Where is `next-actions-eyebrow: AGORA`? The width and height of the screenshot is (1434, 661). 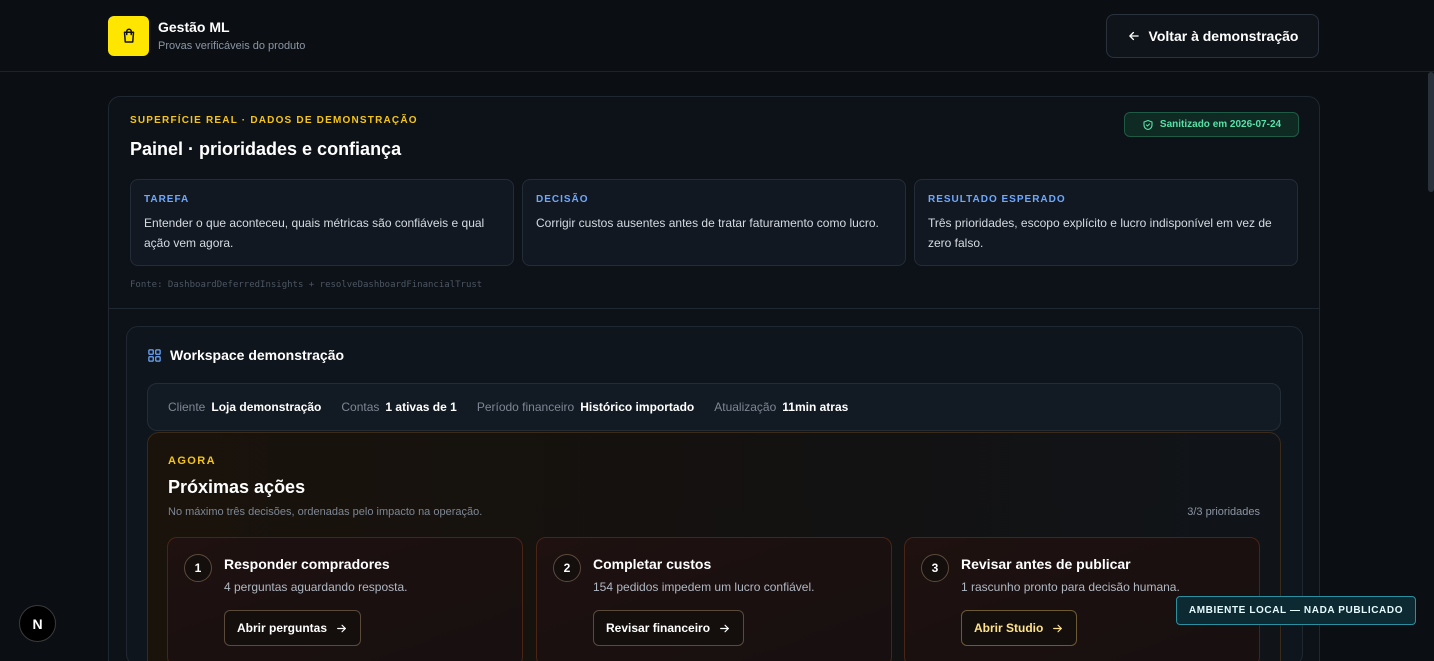
next-actions-eyebrow: AGORA is located at coordinates (192, 461).